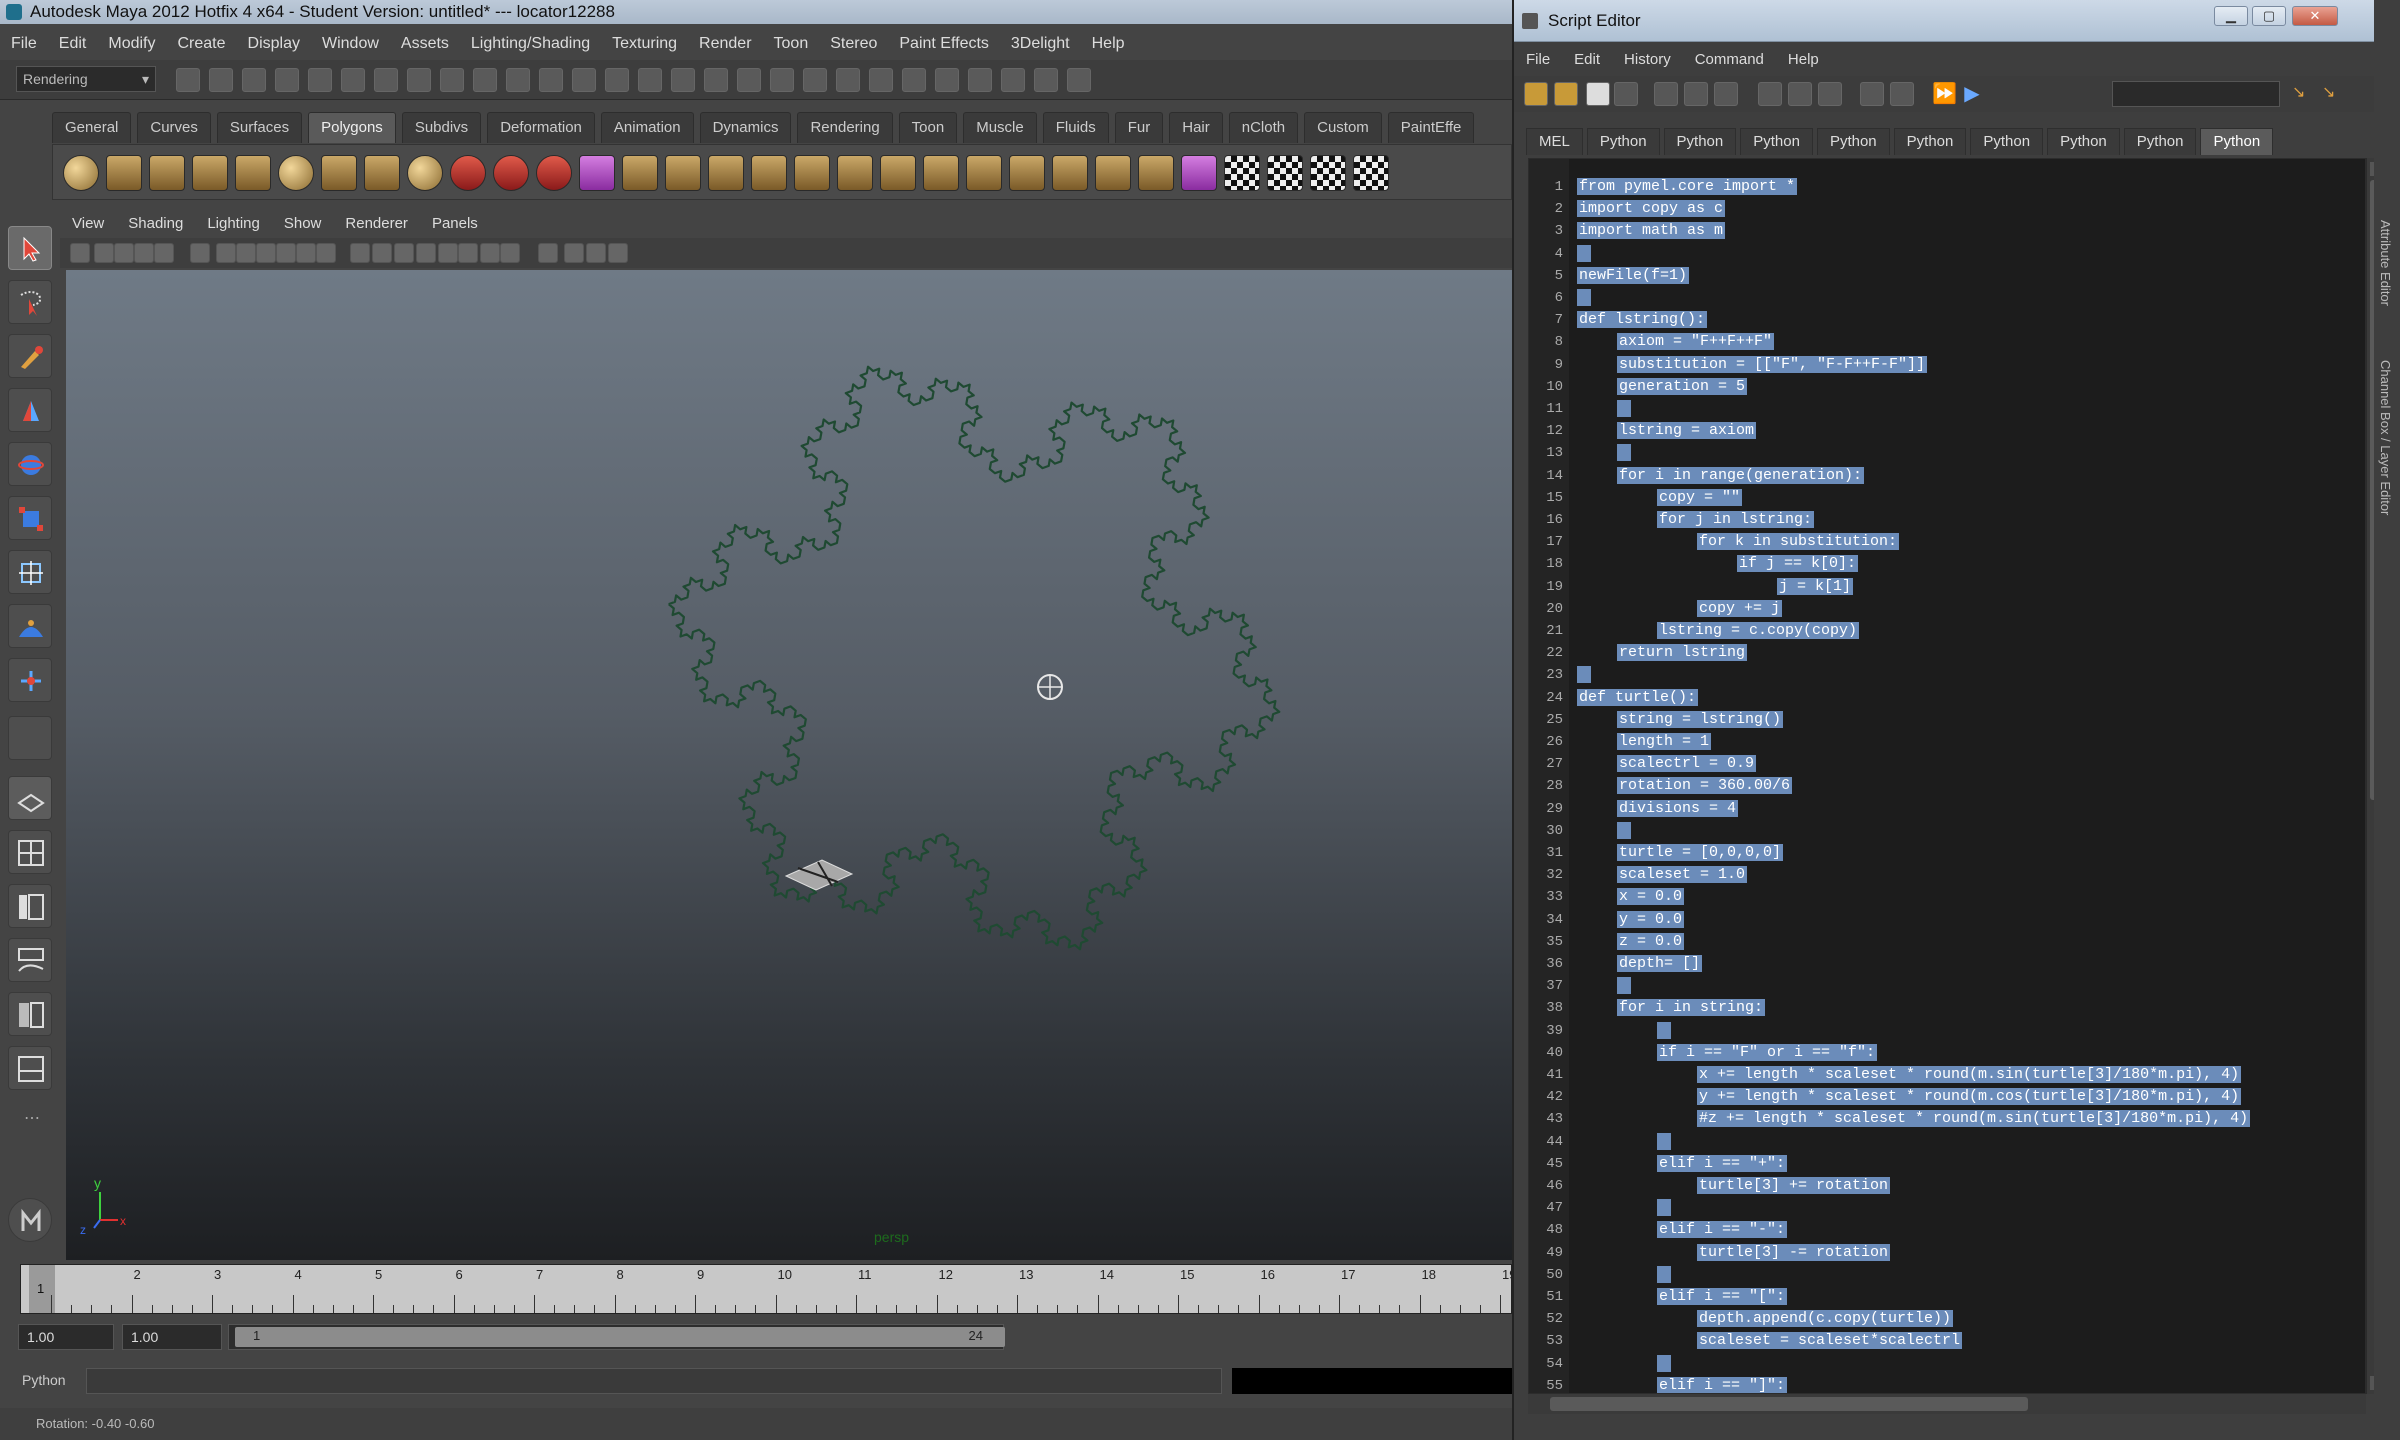  Describe the element at coordinates (853, 44) in the screenshot. I see `menu-stereo: Stereo` at that location.